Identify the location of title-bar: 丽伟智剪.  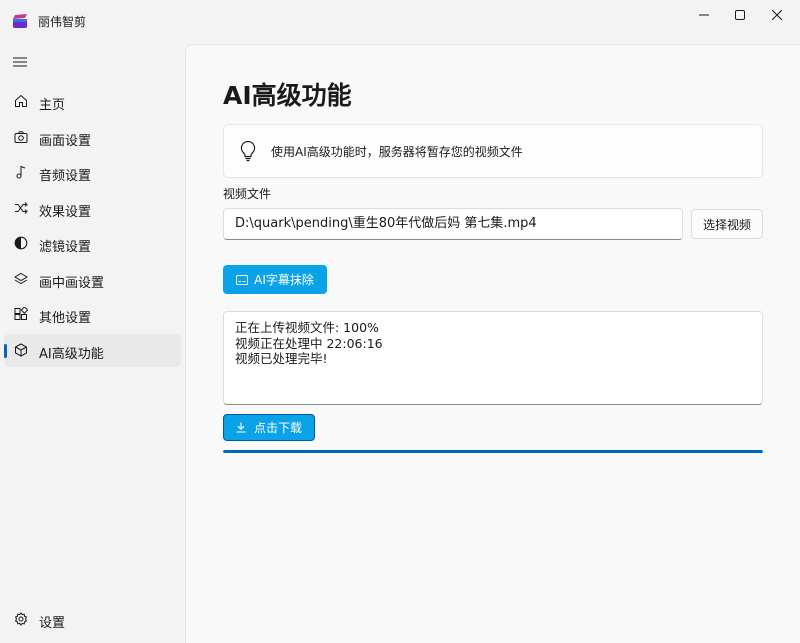
(400, 22).